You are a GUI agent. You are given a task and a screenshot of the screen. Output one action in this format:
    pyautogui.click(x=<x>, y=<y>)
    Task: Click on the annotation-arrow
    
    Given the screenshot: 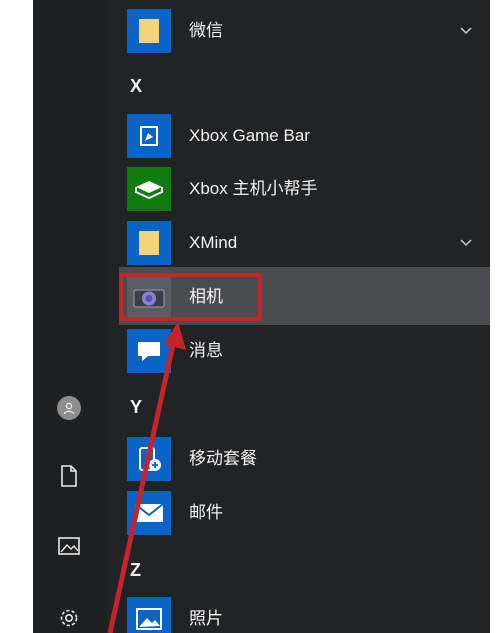 What is the action you would take?
    pyautogui.click(x=146, y=477)
    